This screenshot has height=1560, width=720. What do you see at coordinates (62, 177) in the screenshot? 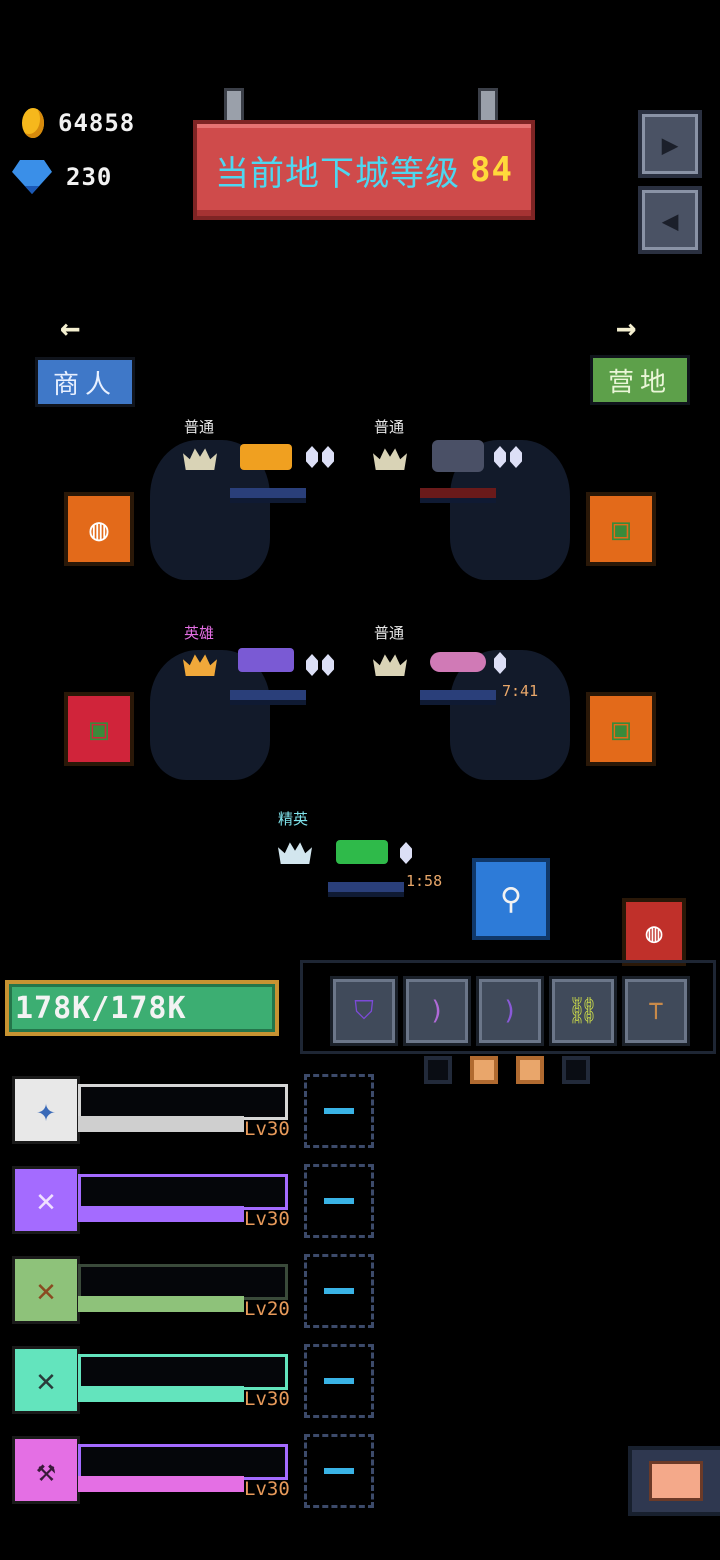
I see `diamond-counter: 230` at bounding box center [62, 177].